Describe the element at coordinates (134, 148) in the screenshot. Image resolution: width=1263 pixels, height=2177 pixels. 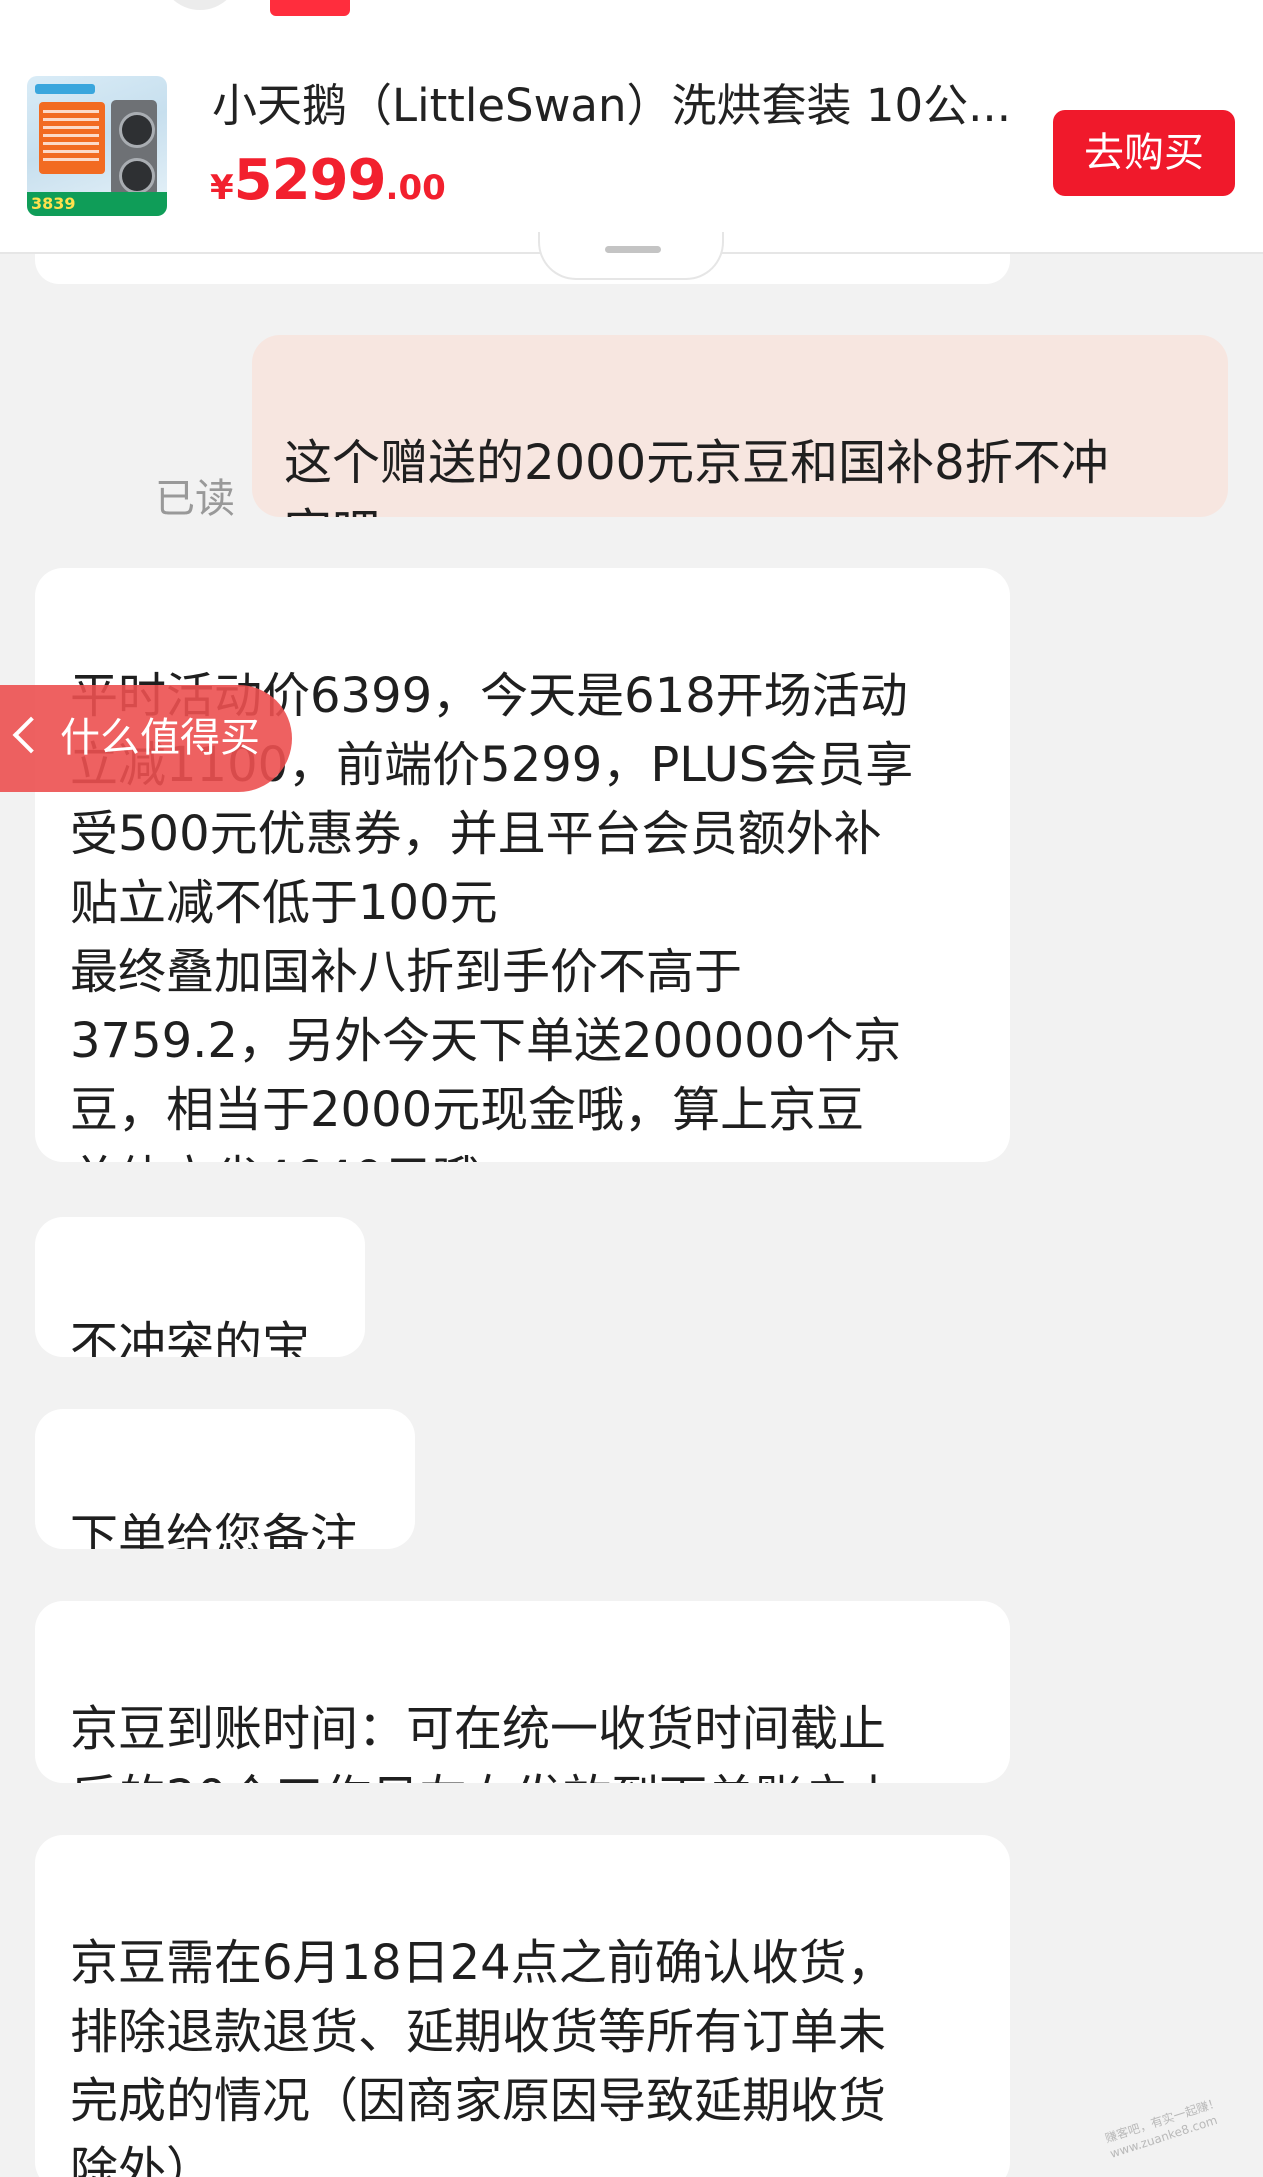
I see `washer-dryer-image` at that location.